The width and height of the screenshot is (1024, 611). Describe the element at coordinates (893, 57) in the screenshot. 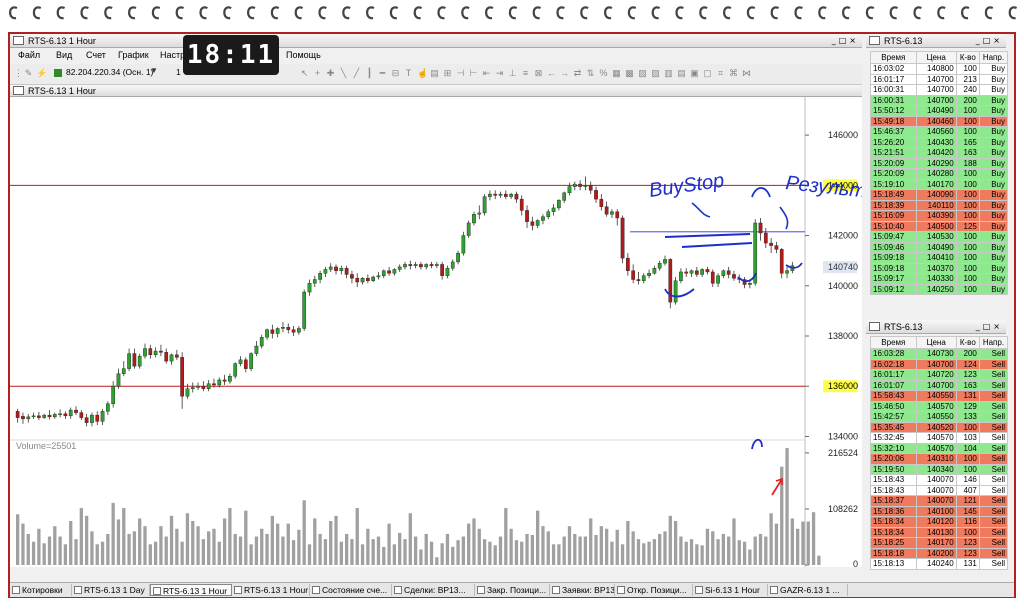

I see `buy-table-col-header: Время` at that location.